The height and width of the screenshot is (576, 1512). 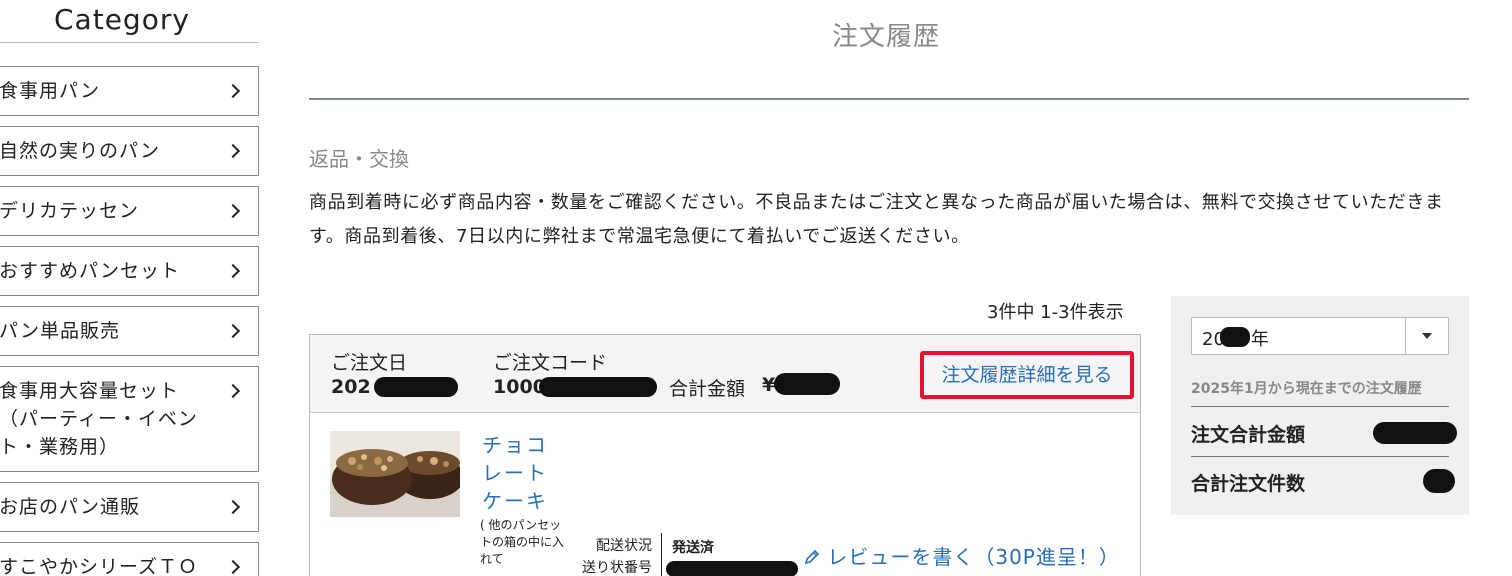 I want to click on shipping-labels: 配送状況 送り状番号, so click(x=610, y=555).